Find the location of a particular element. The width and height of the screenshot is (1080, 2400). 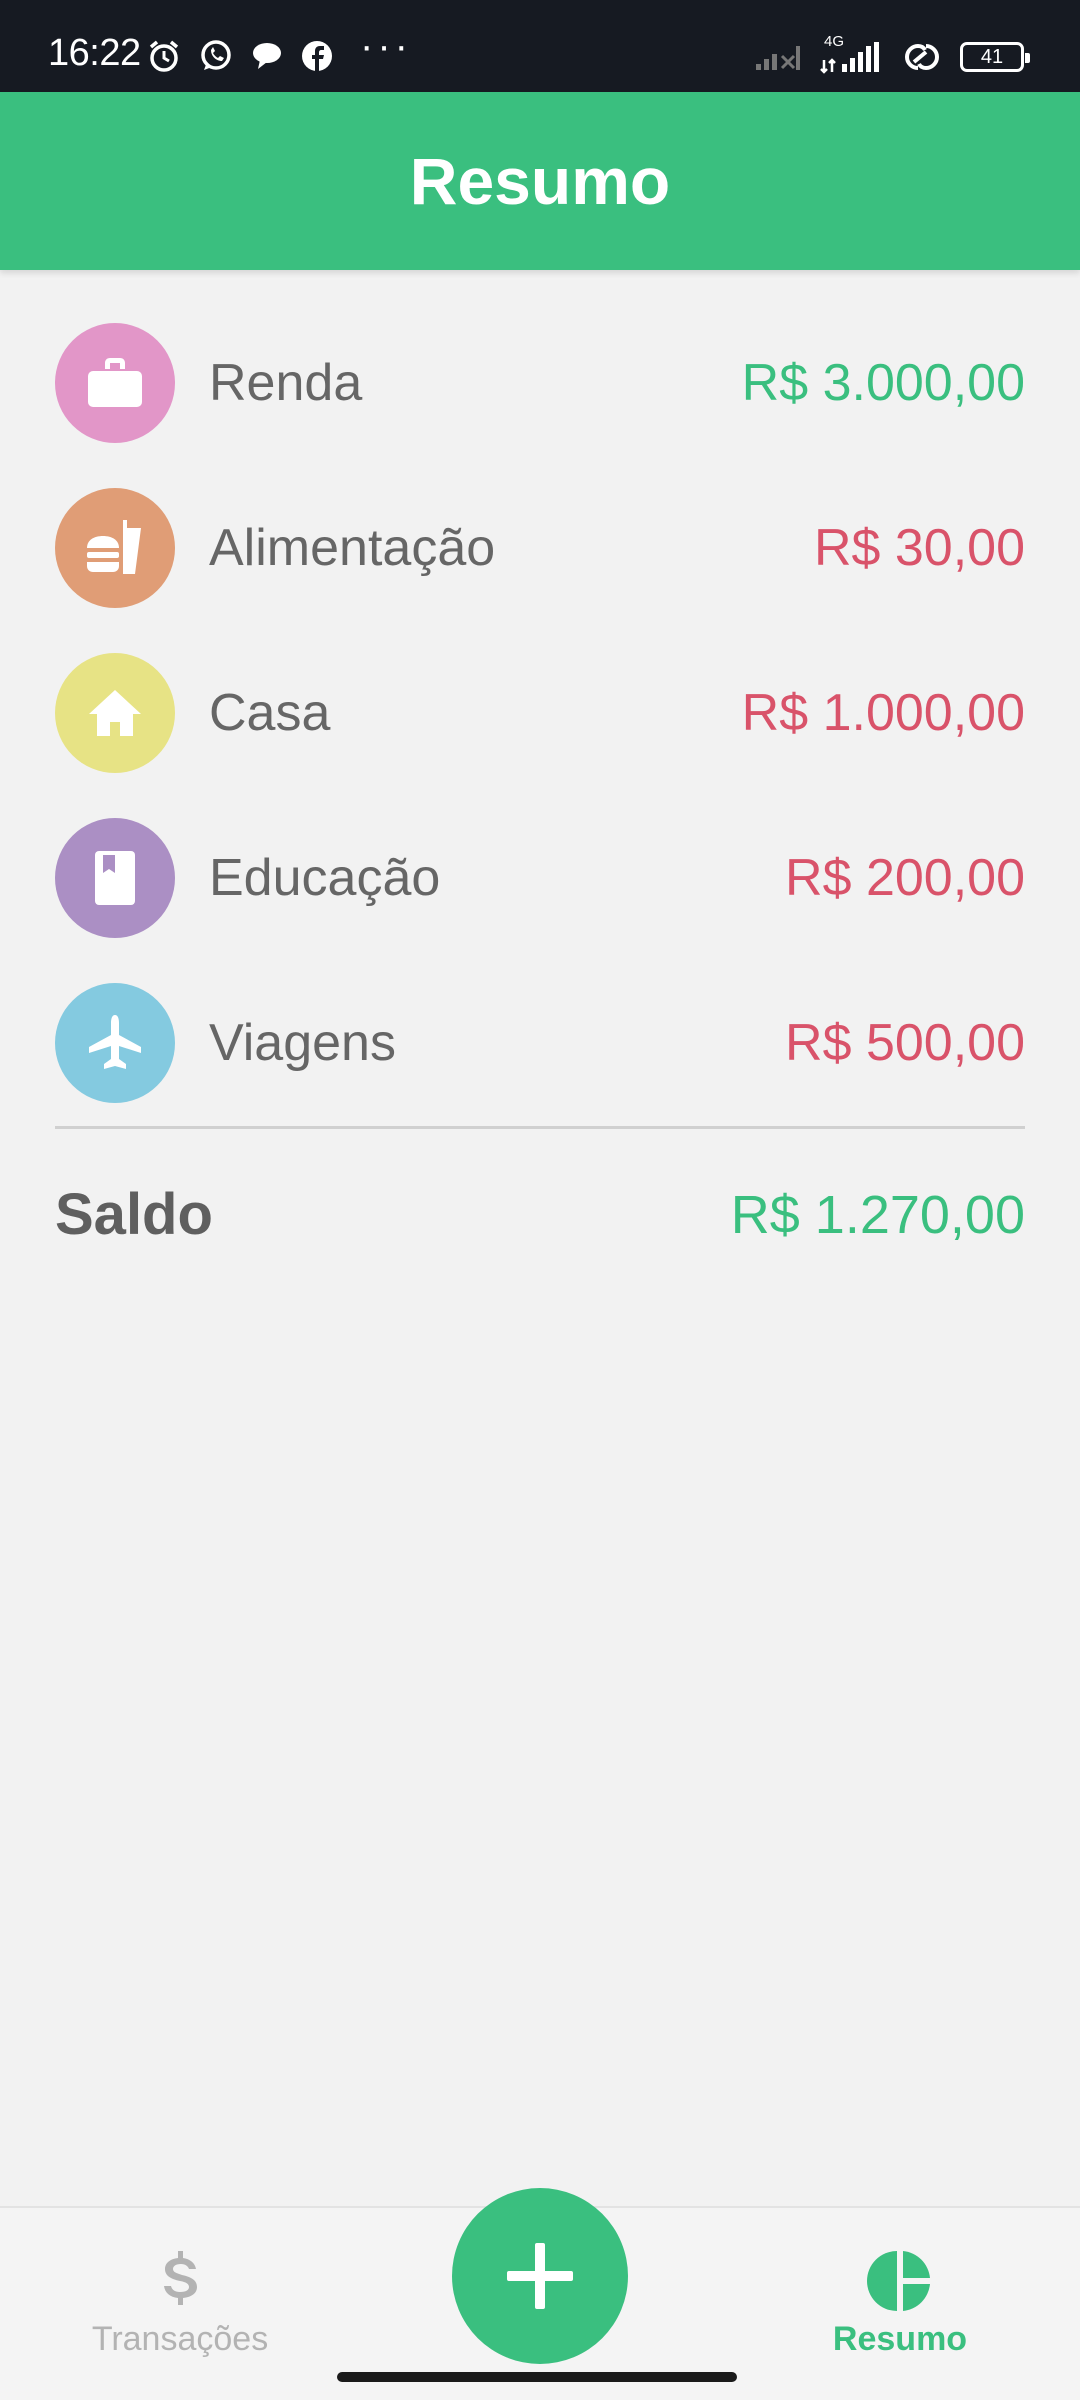

notification-icons is located at coordinates (240, 56).